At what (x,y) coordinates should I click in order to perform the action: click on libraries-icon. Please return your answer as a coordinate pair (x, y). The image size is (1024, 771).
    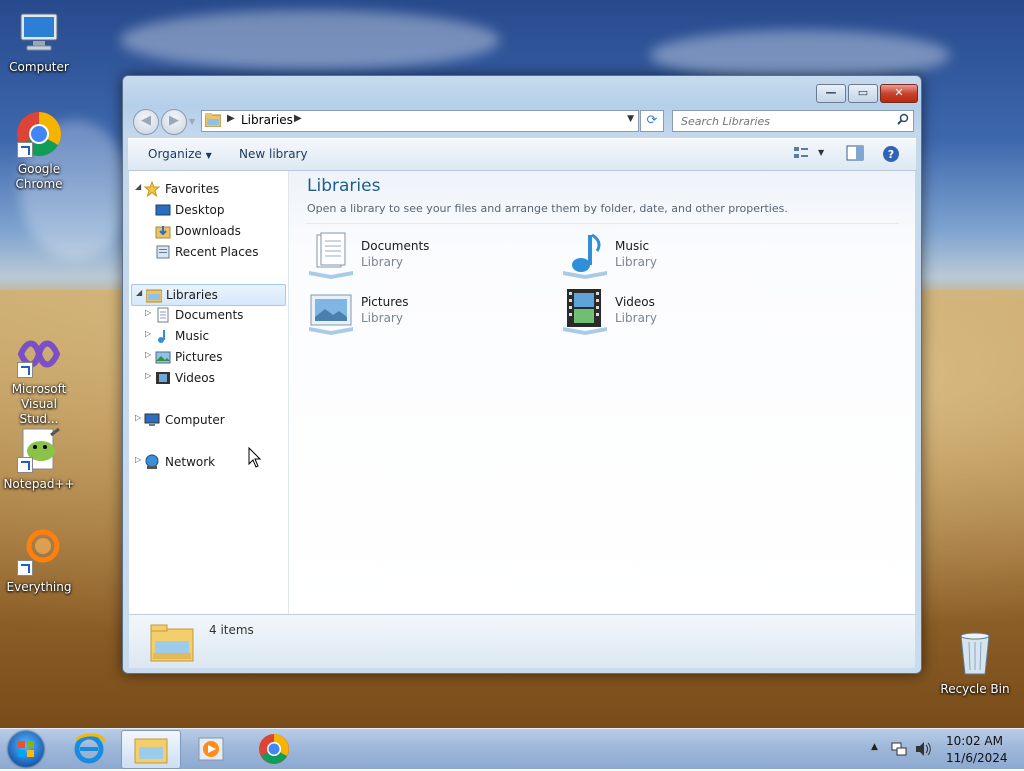
    Looking at the image, I should click on (154, 296).